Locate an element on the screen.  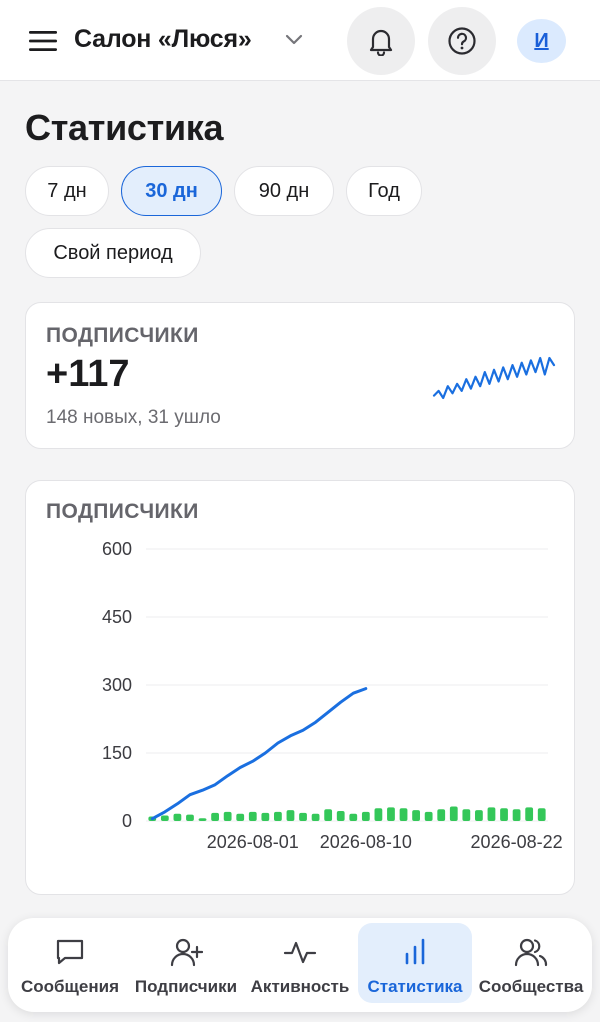
salon-dropdown is located at coordinates (294, 40).